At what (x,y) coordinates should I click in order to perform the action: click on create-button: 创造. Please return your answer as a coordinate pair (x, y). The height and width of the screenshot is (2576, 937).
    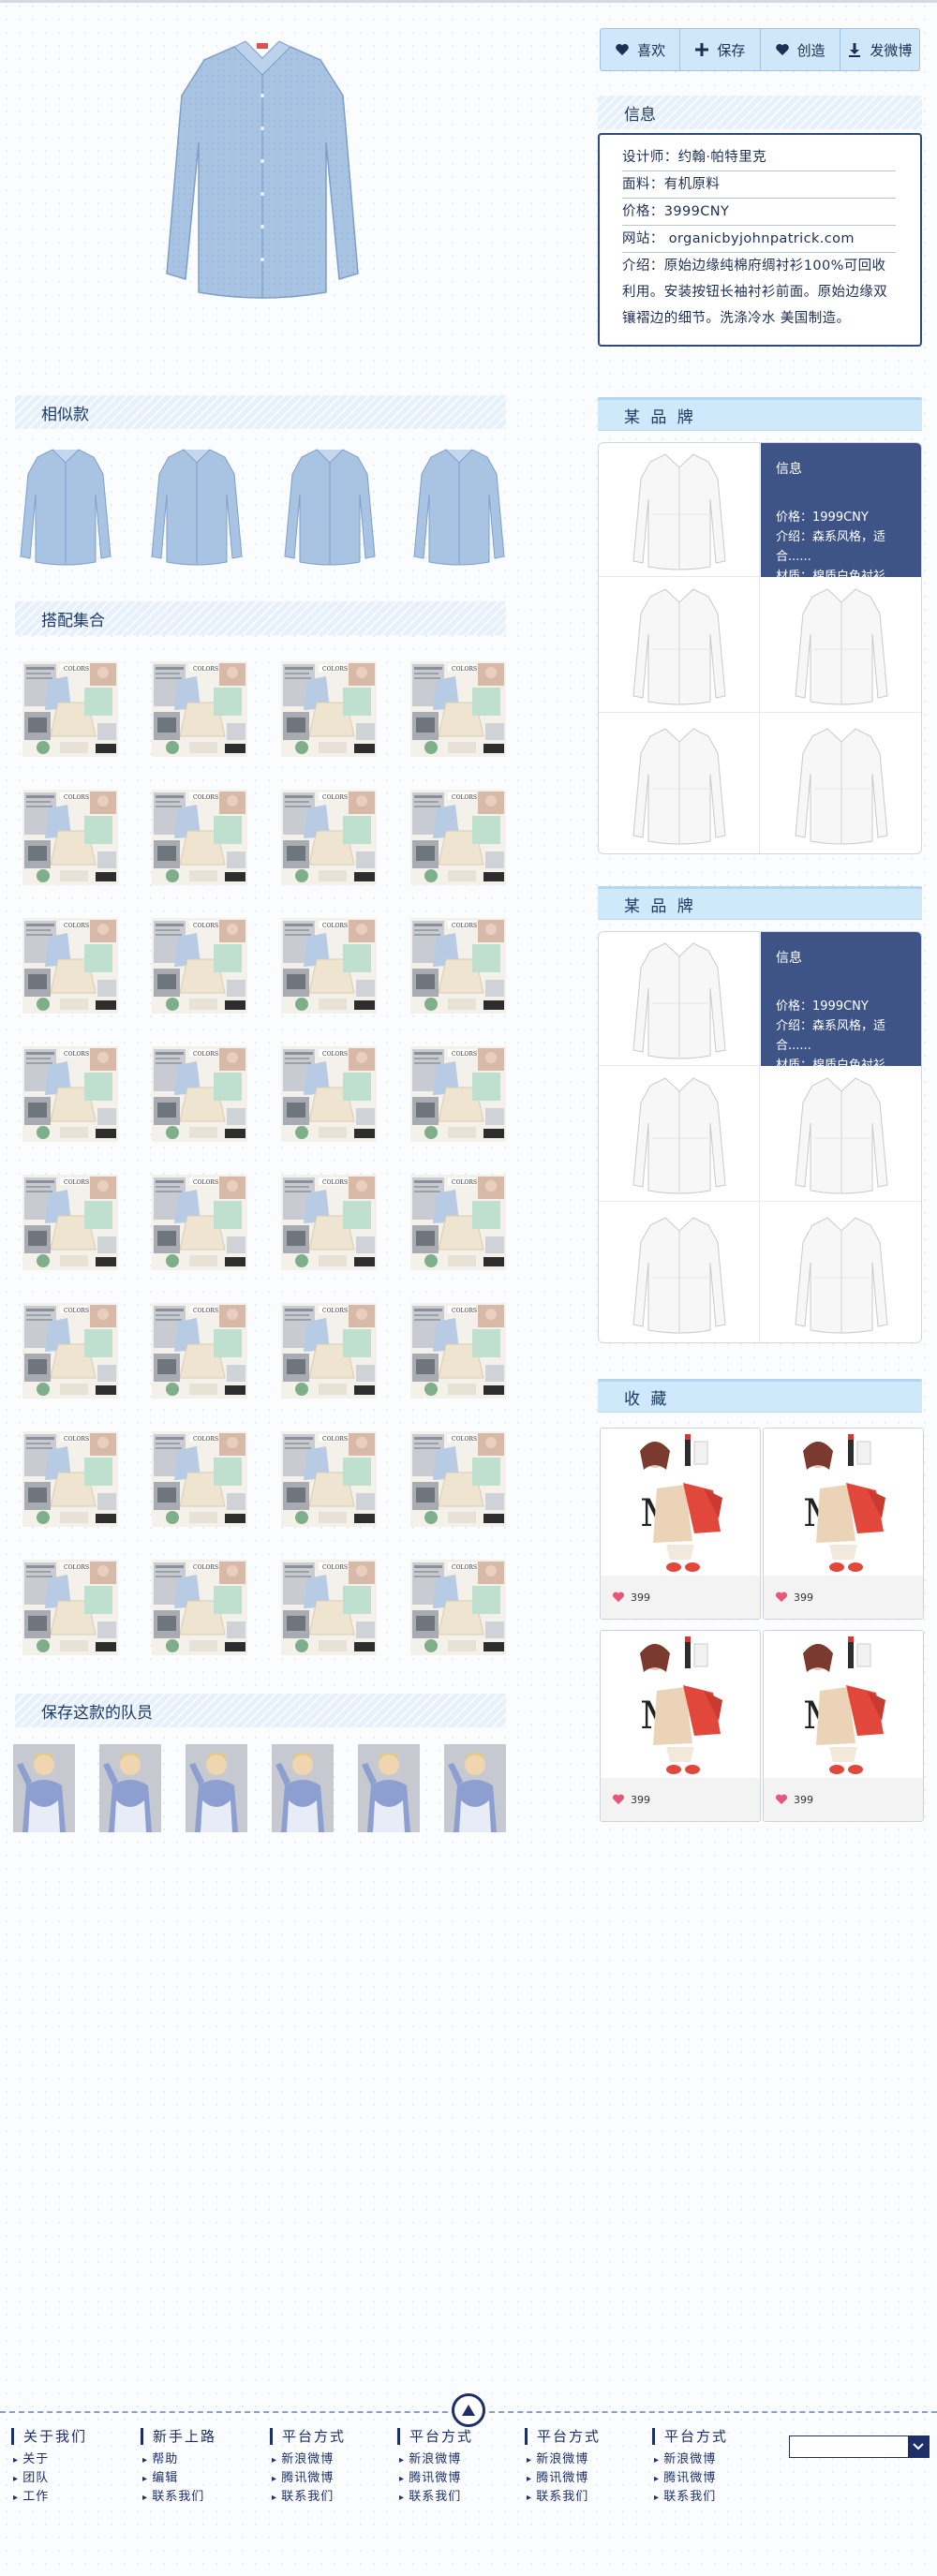
    Looking at the image, I should click on (800, 49).